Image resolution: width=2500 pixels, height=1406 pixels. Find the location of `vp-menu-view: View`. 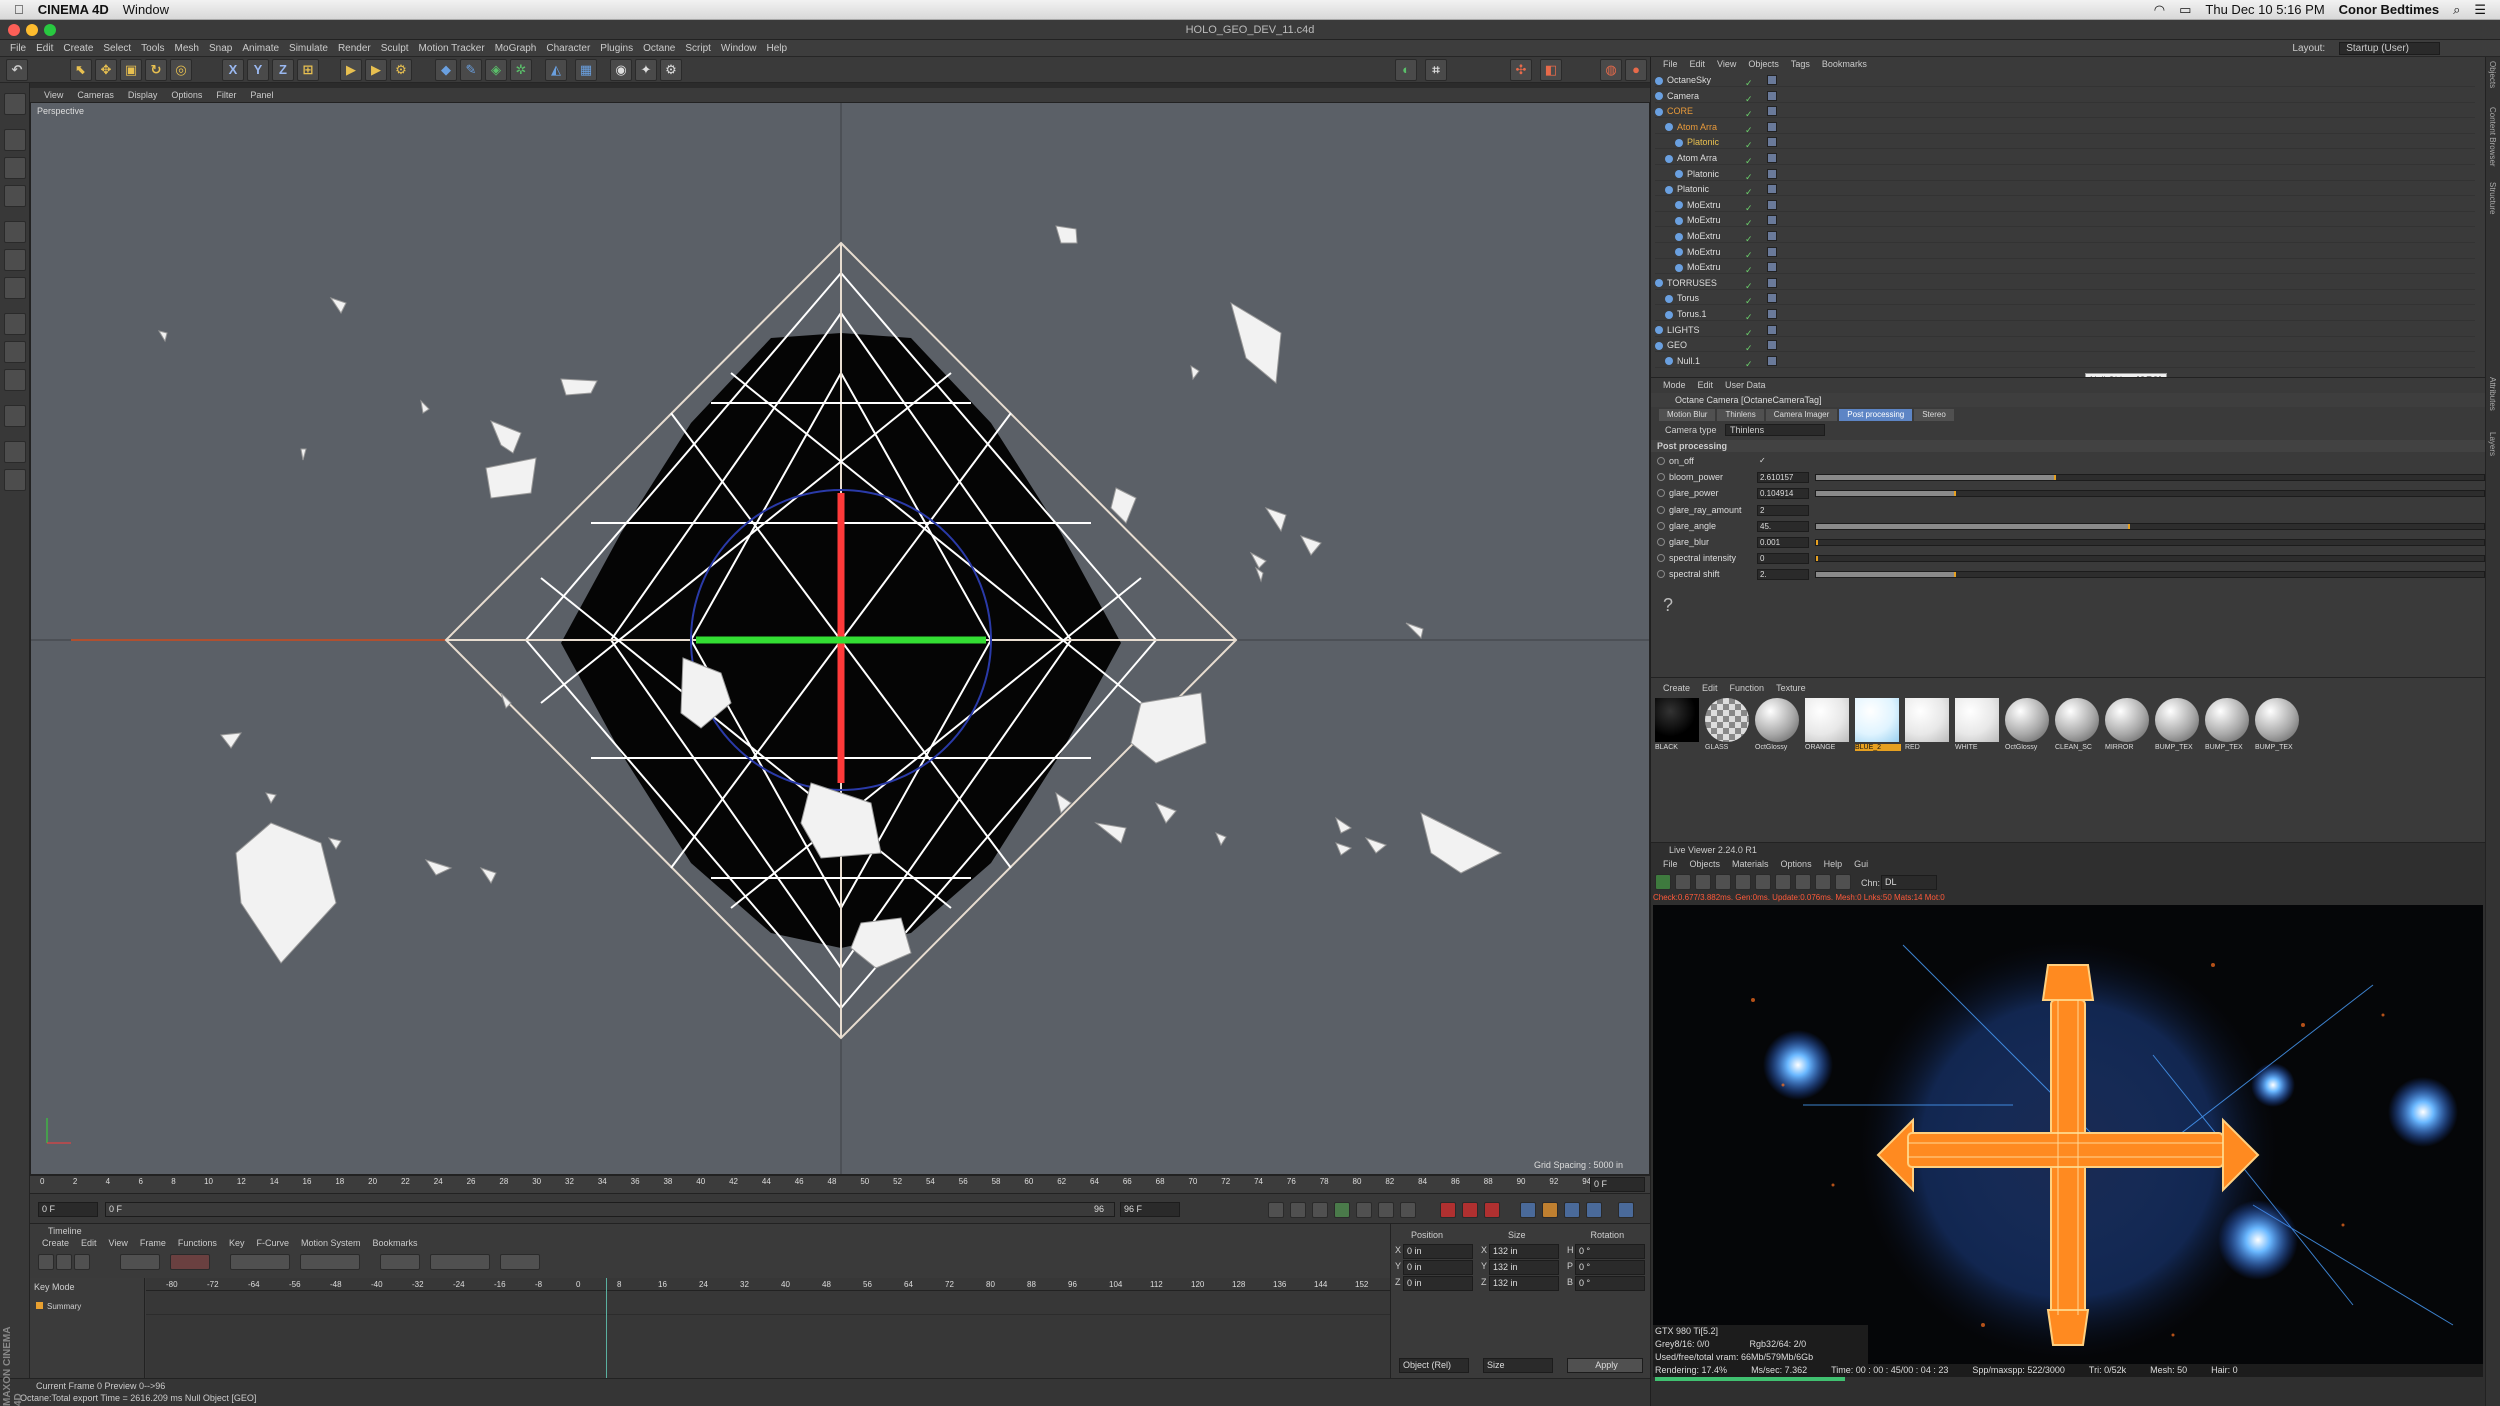

vp-menu-view: View is located at coordinates (53, 95).